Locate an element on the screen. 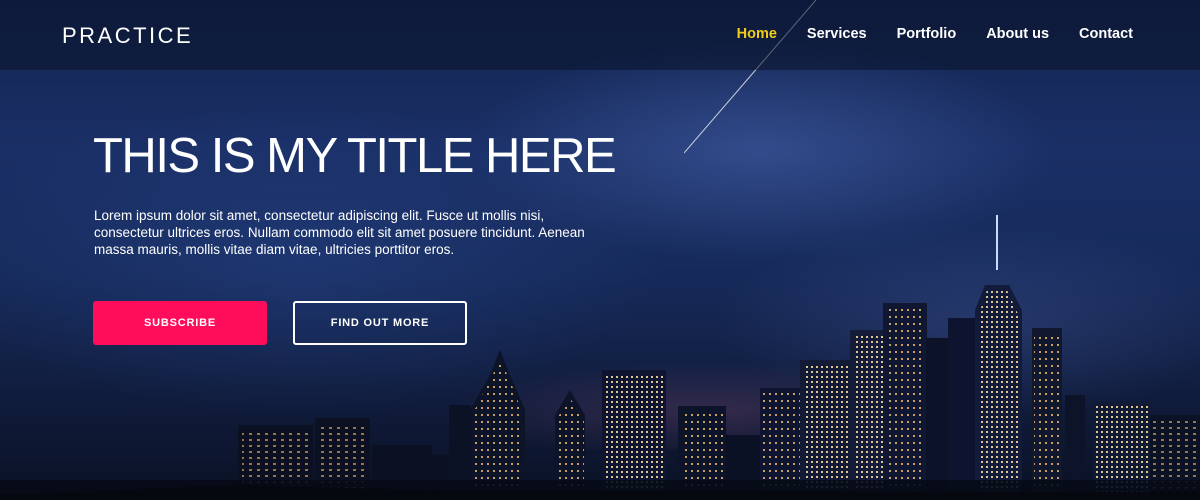  hero-title: THIS IS MY TITLE HERE is located at coordinates (355, 156).